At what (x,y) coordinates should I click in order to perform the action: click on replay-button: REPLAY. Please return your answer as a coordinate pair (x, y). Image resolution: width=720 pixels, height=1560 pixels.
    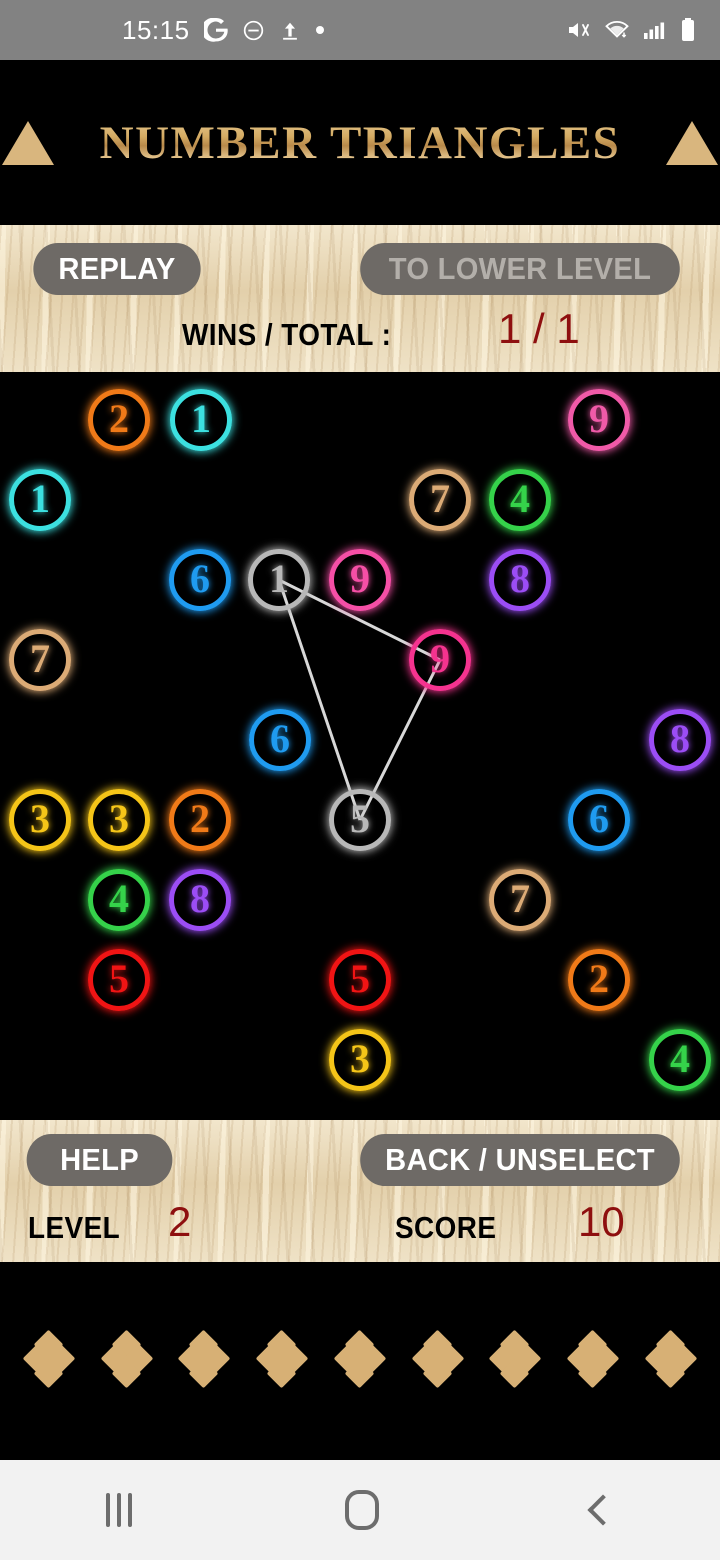
    Looking at the image, I should click on (117, 269).